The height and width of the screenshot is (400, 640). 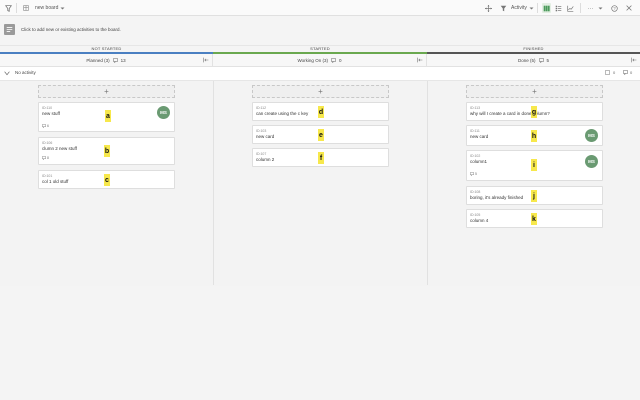 I want to click on card-id: ID:105, so click(x=475, y=215).